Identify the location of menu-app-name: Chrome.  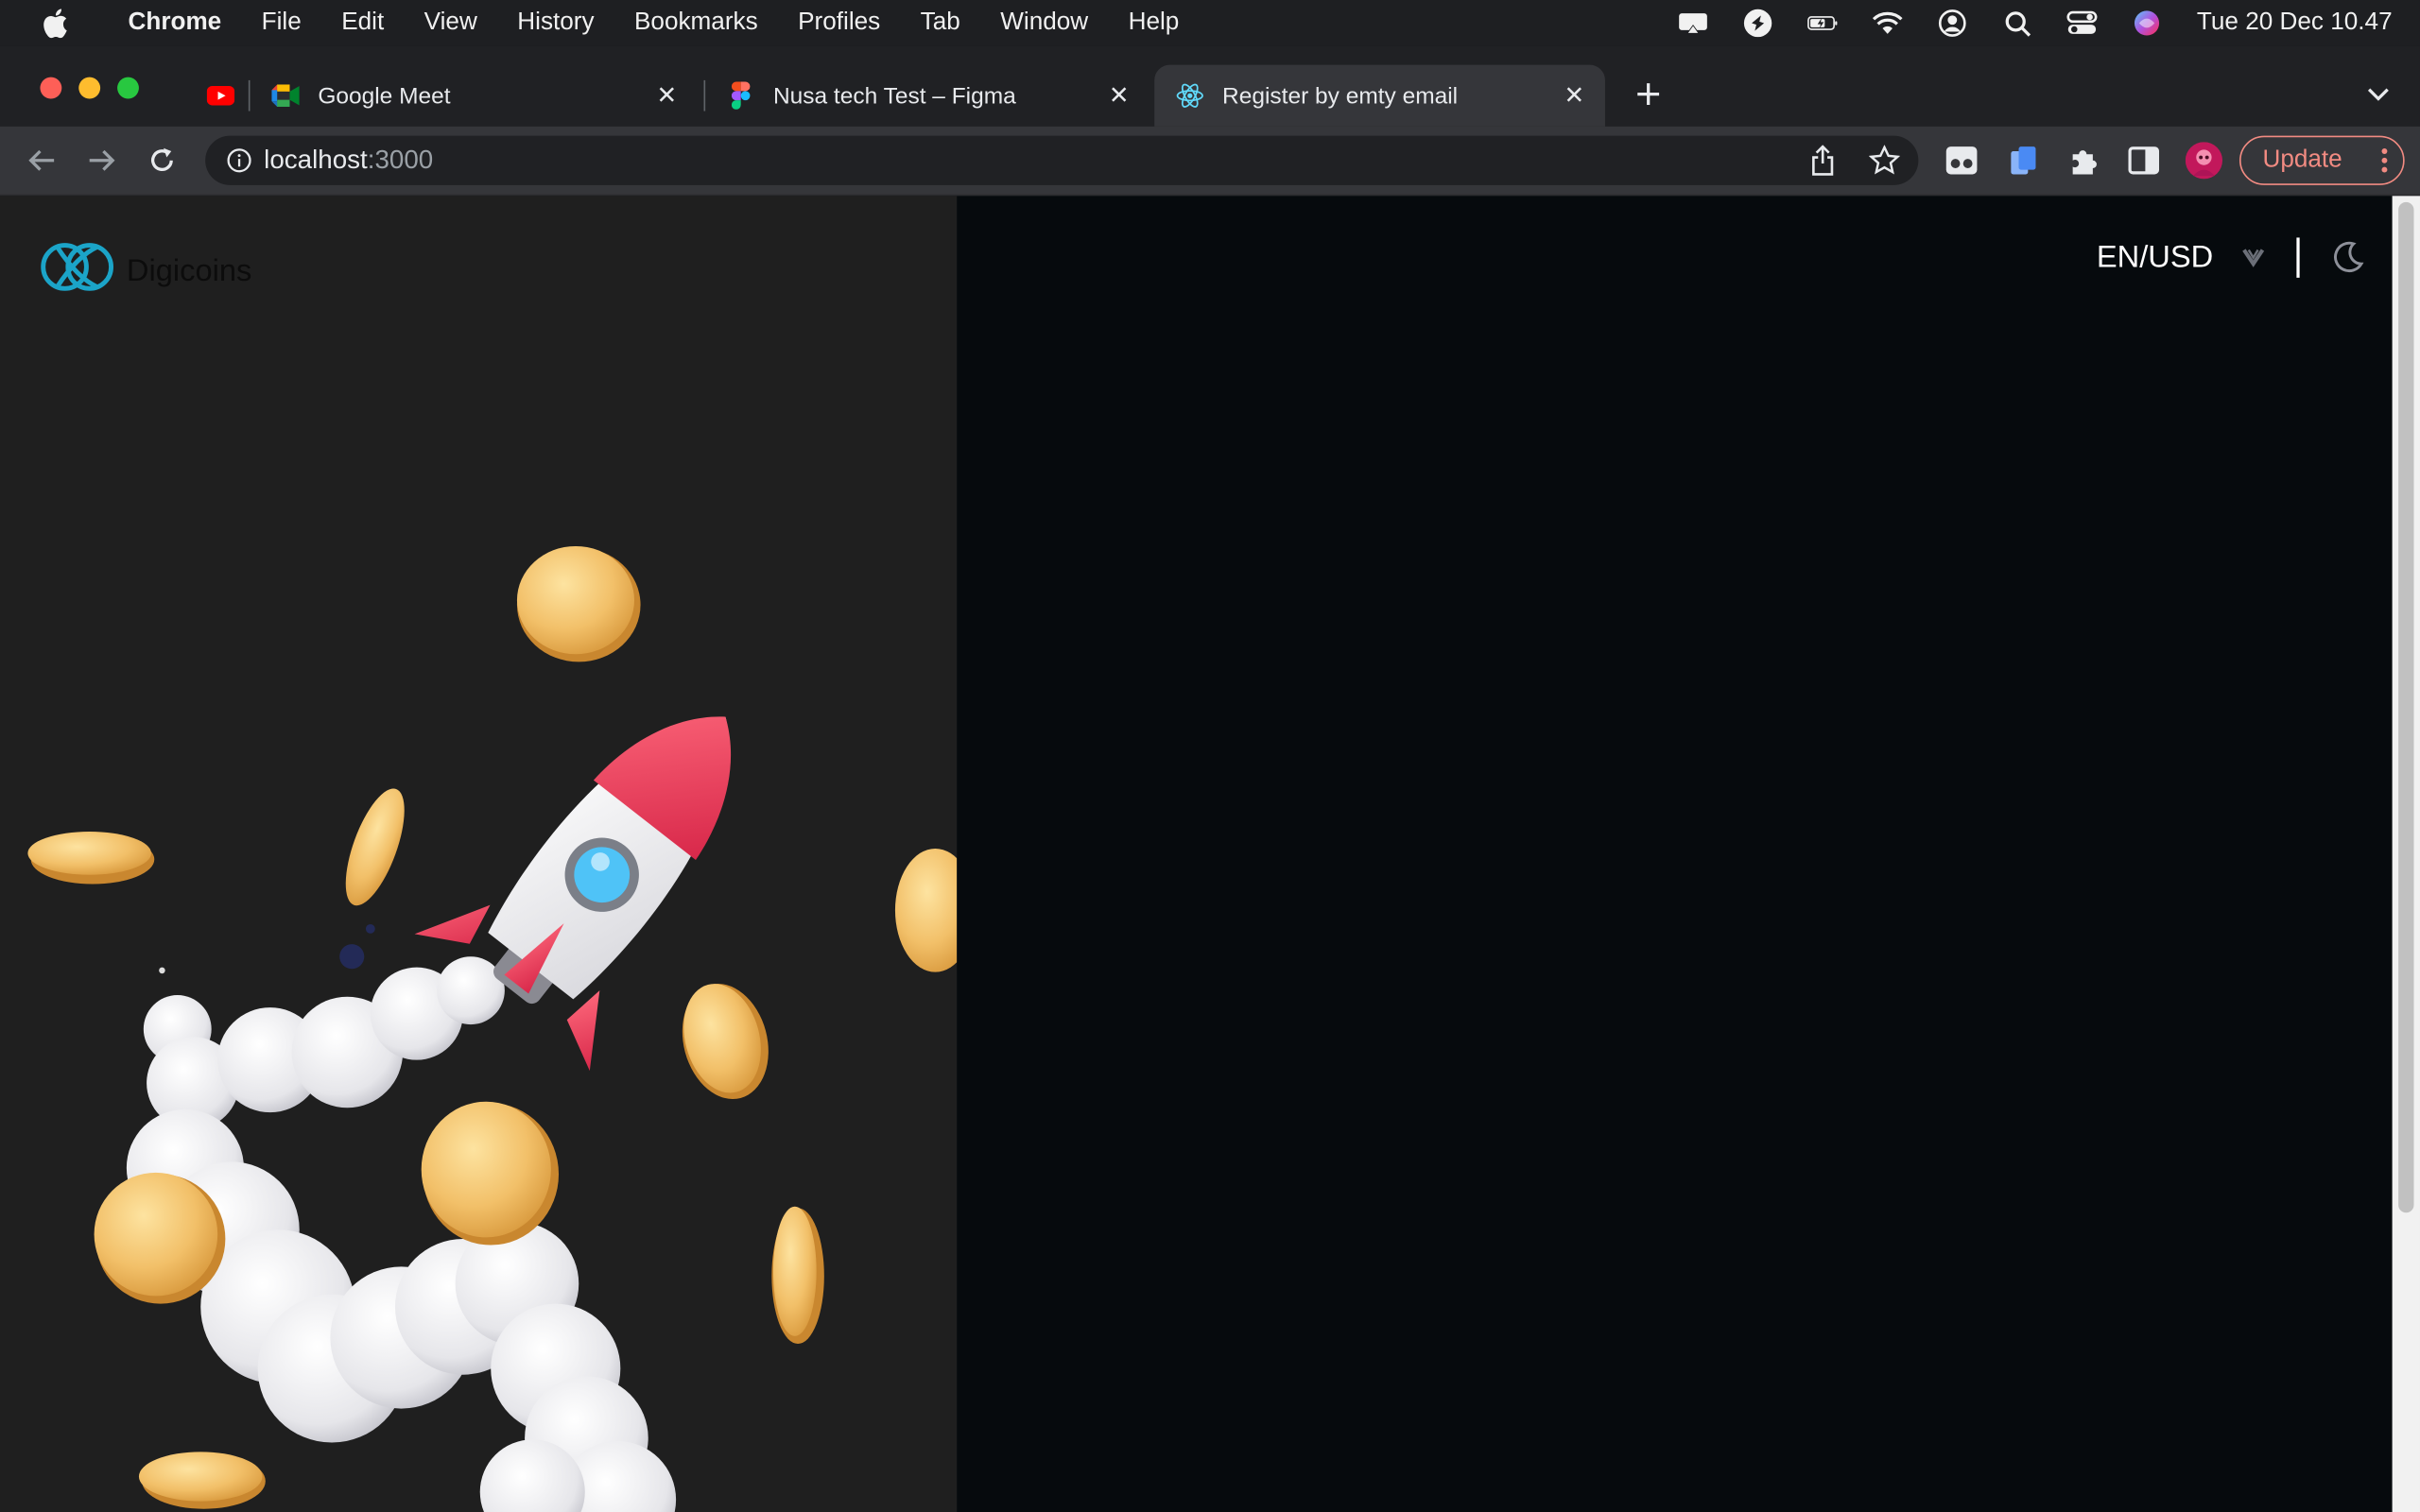
(174, 23).